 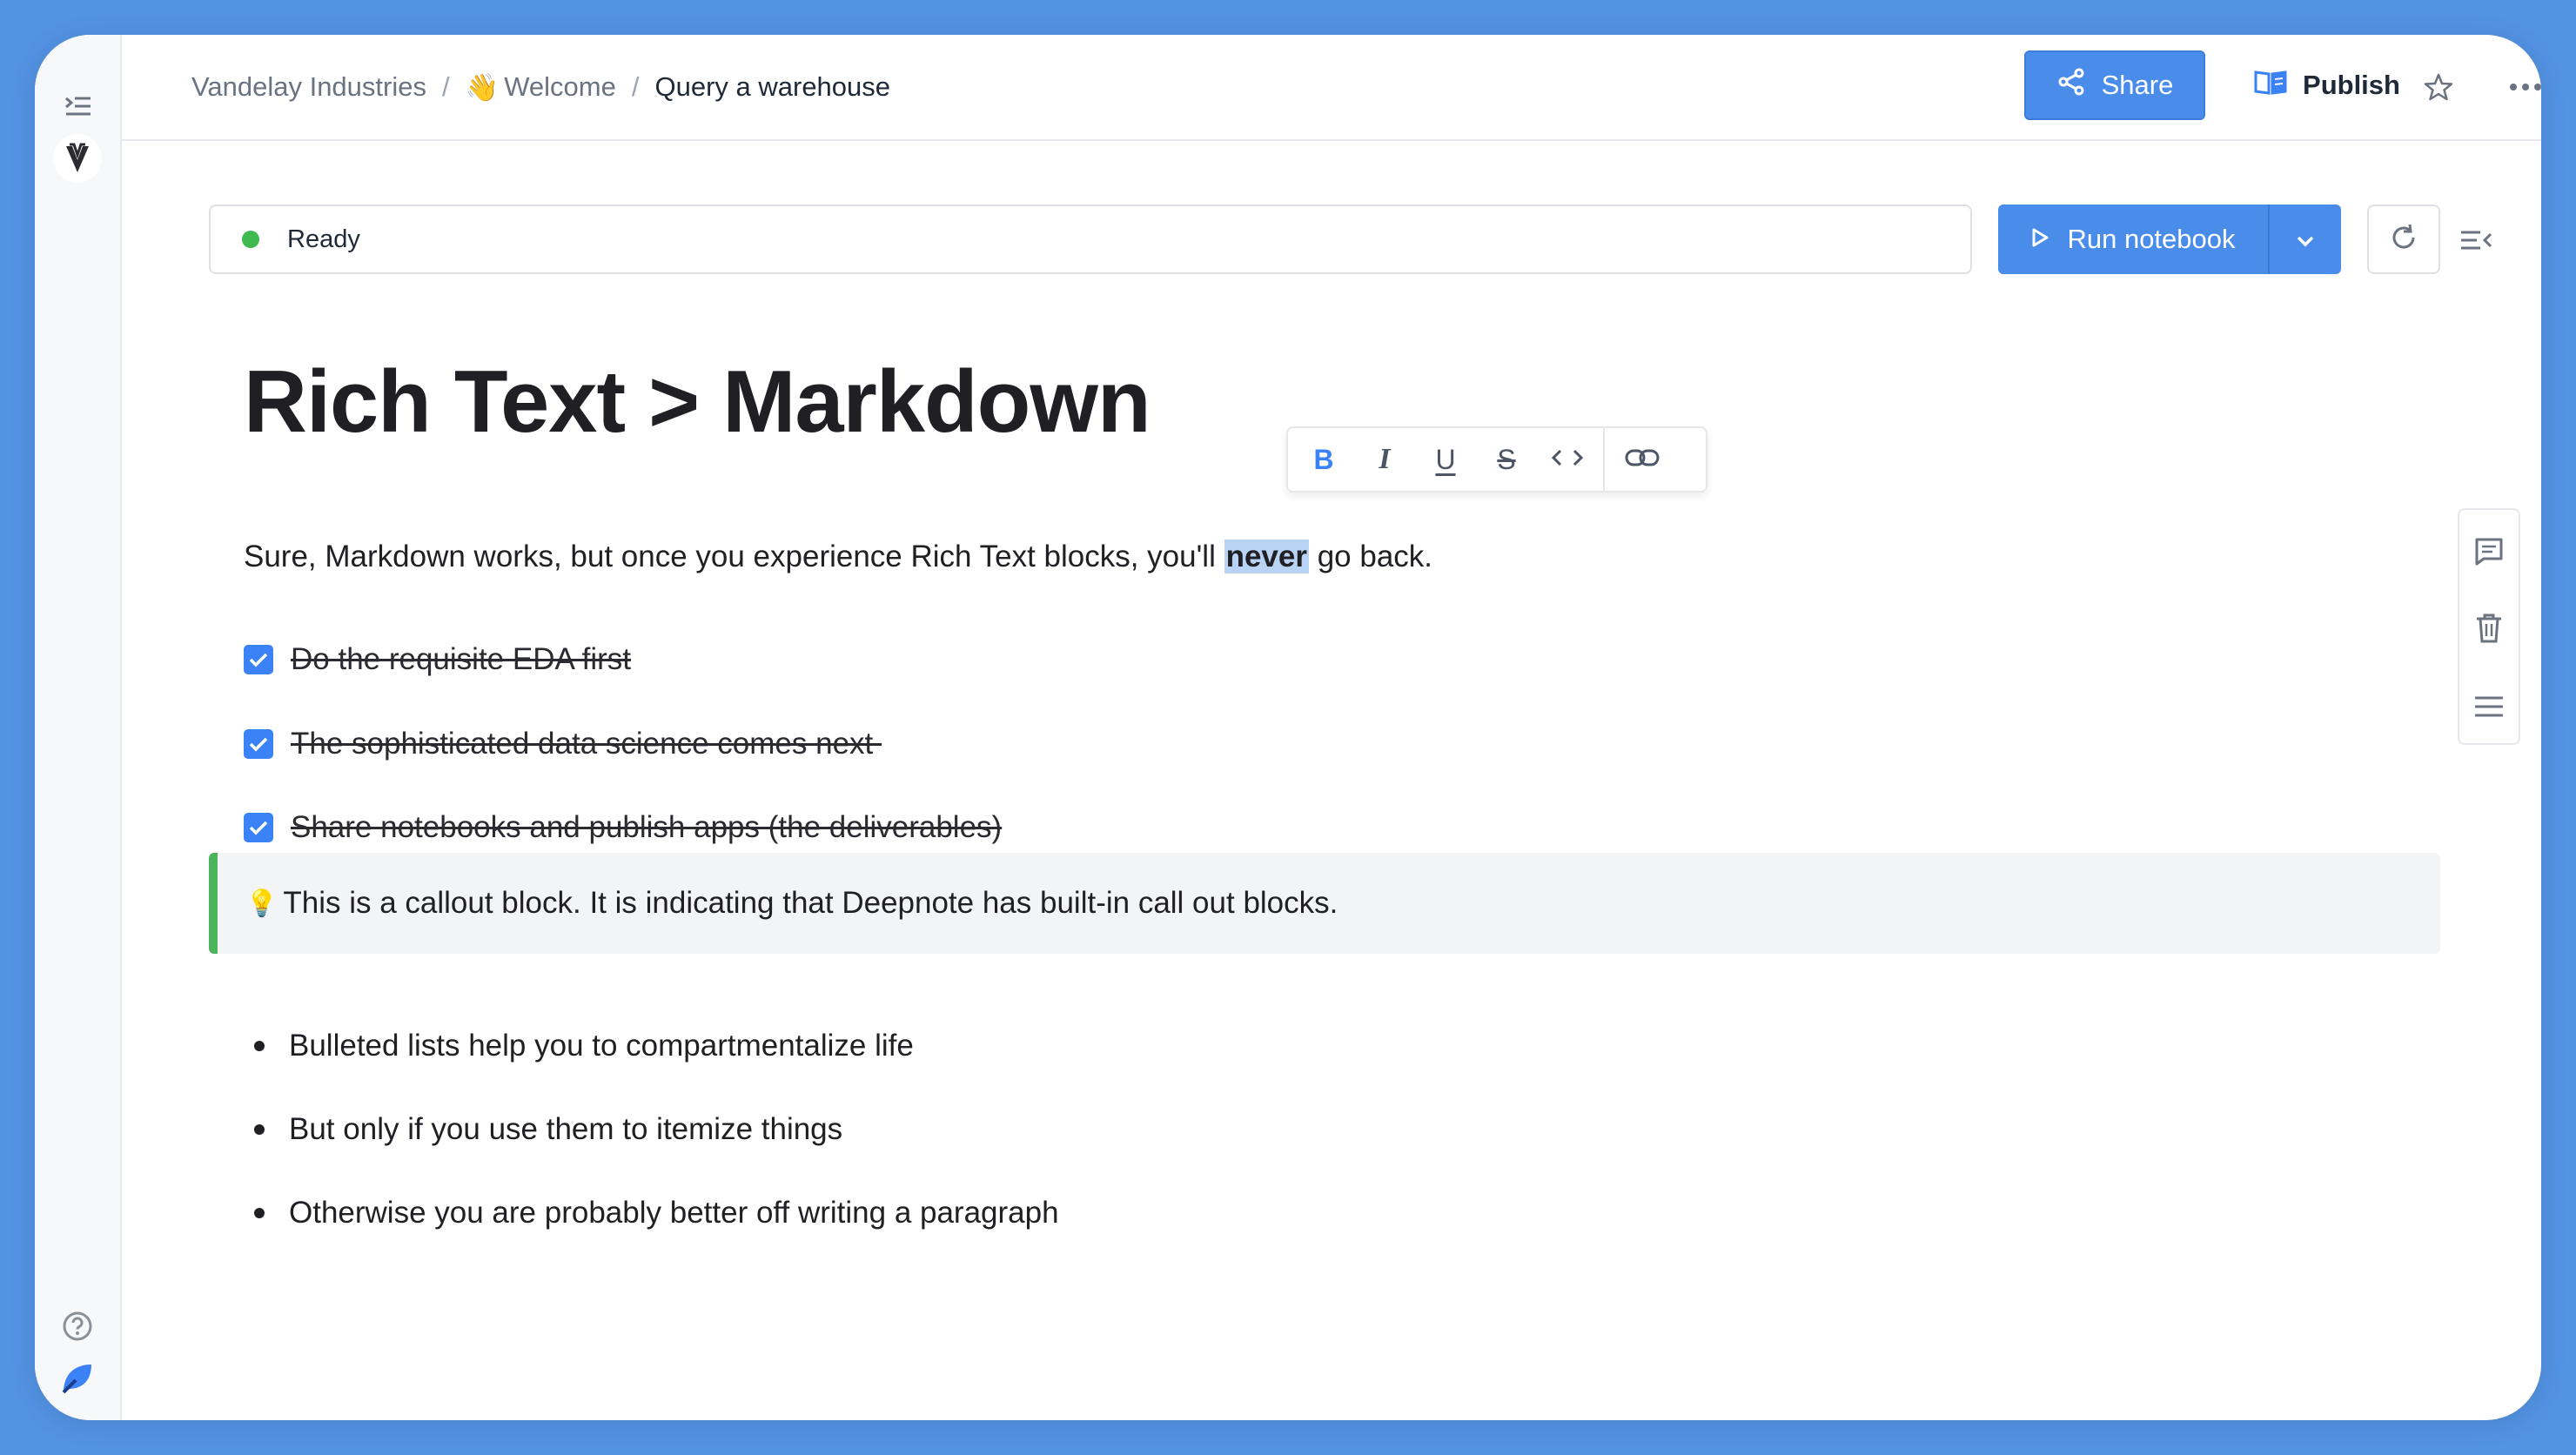 I want to click on block-actions-toolbar, so click(x=2489, y=626).